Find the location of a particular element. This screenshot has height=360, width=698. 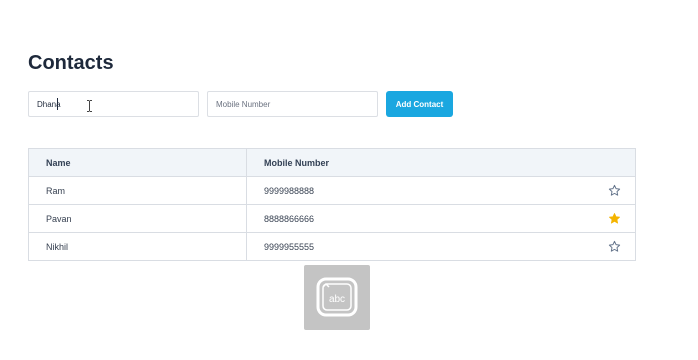

table-header-row: Name Mobile Number is located at coordinates (332, 162).